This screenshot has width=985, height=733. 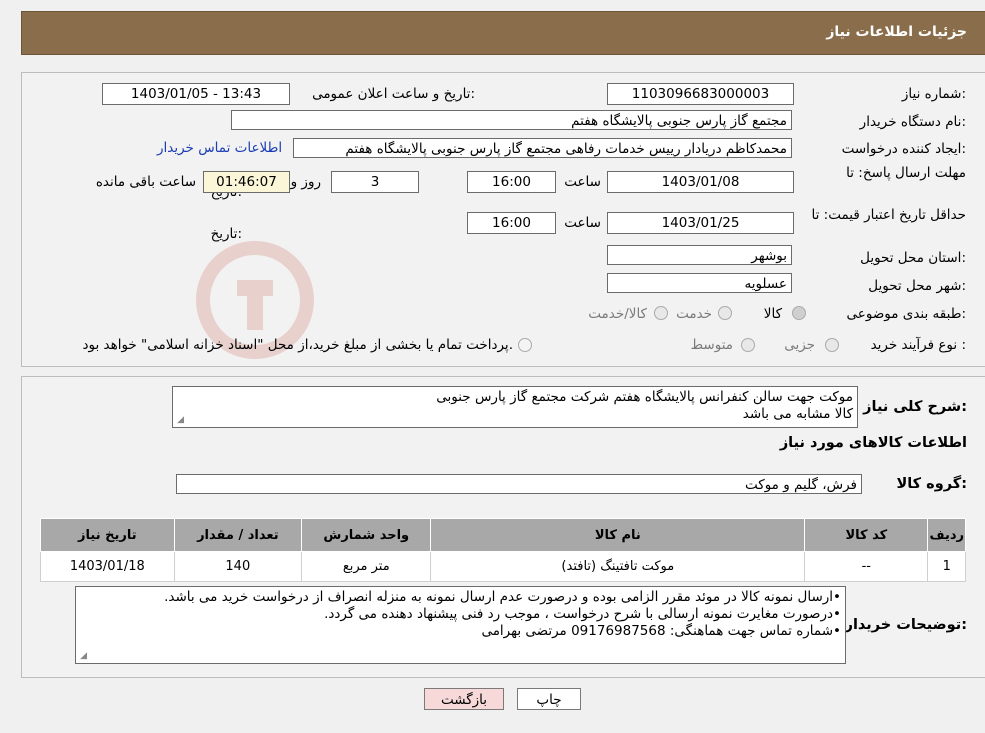 What do you see at coordinates (906, 173) in the screenshot?
I see `deadline-label-line1: مهلت ارسال پاسخ: تا` at bounding box center [906, 173].